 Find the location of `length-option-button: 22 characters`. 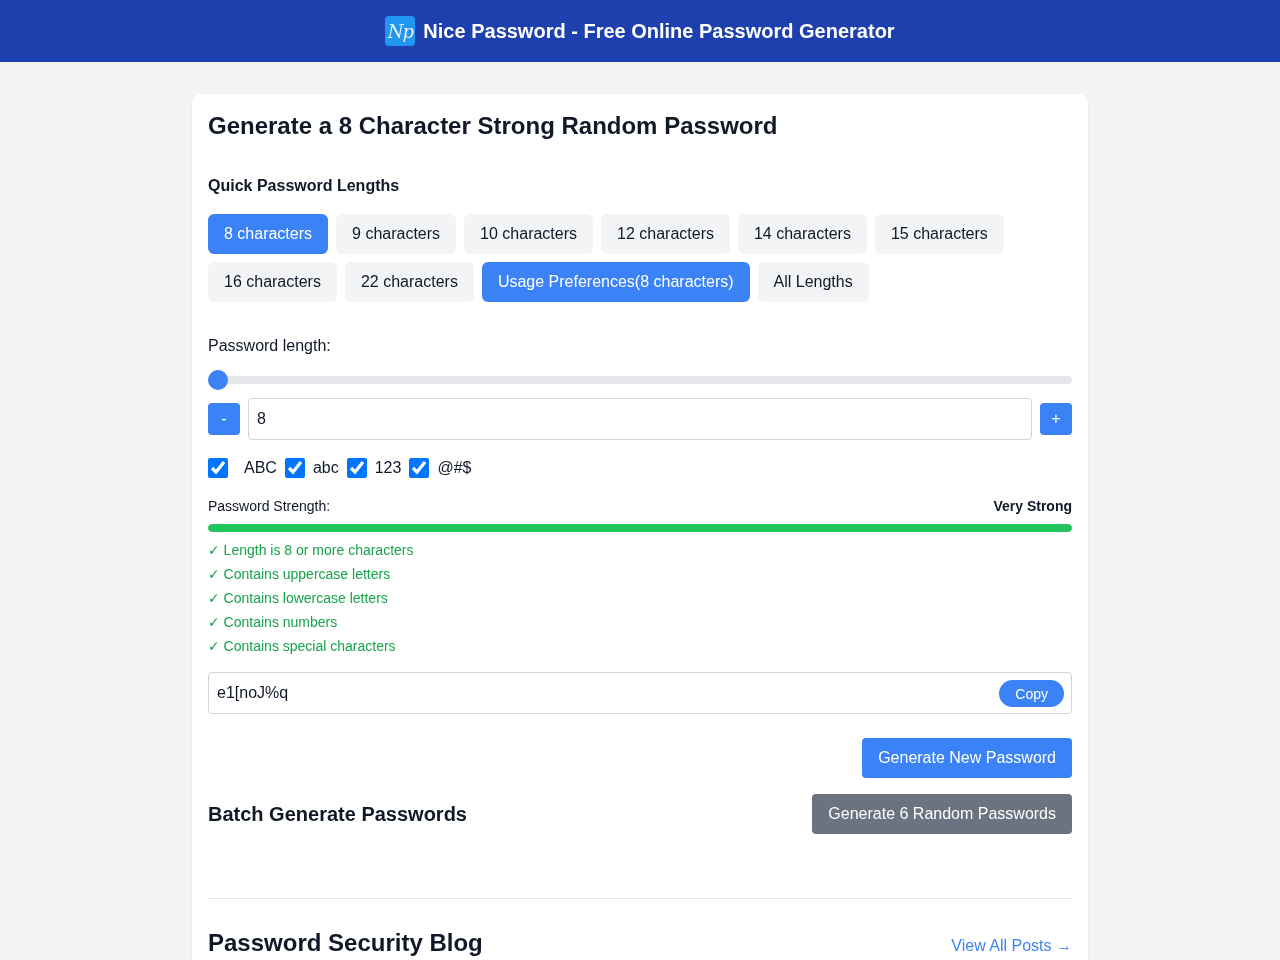

length-option-button: 22 characters is located at coordinates (409, 282).